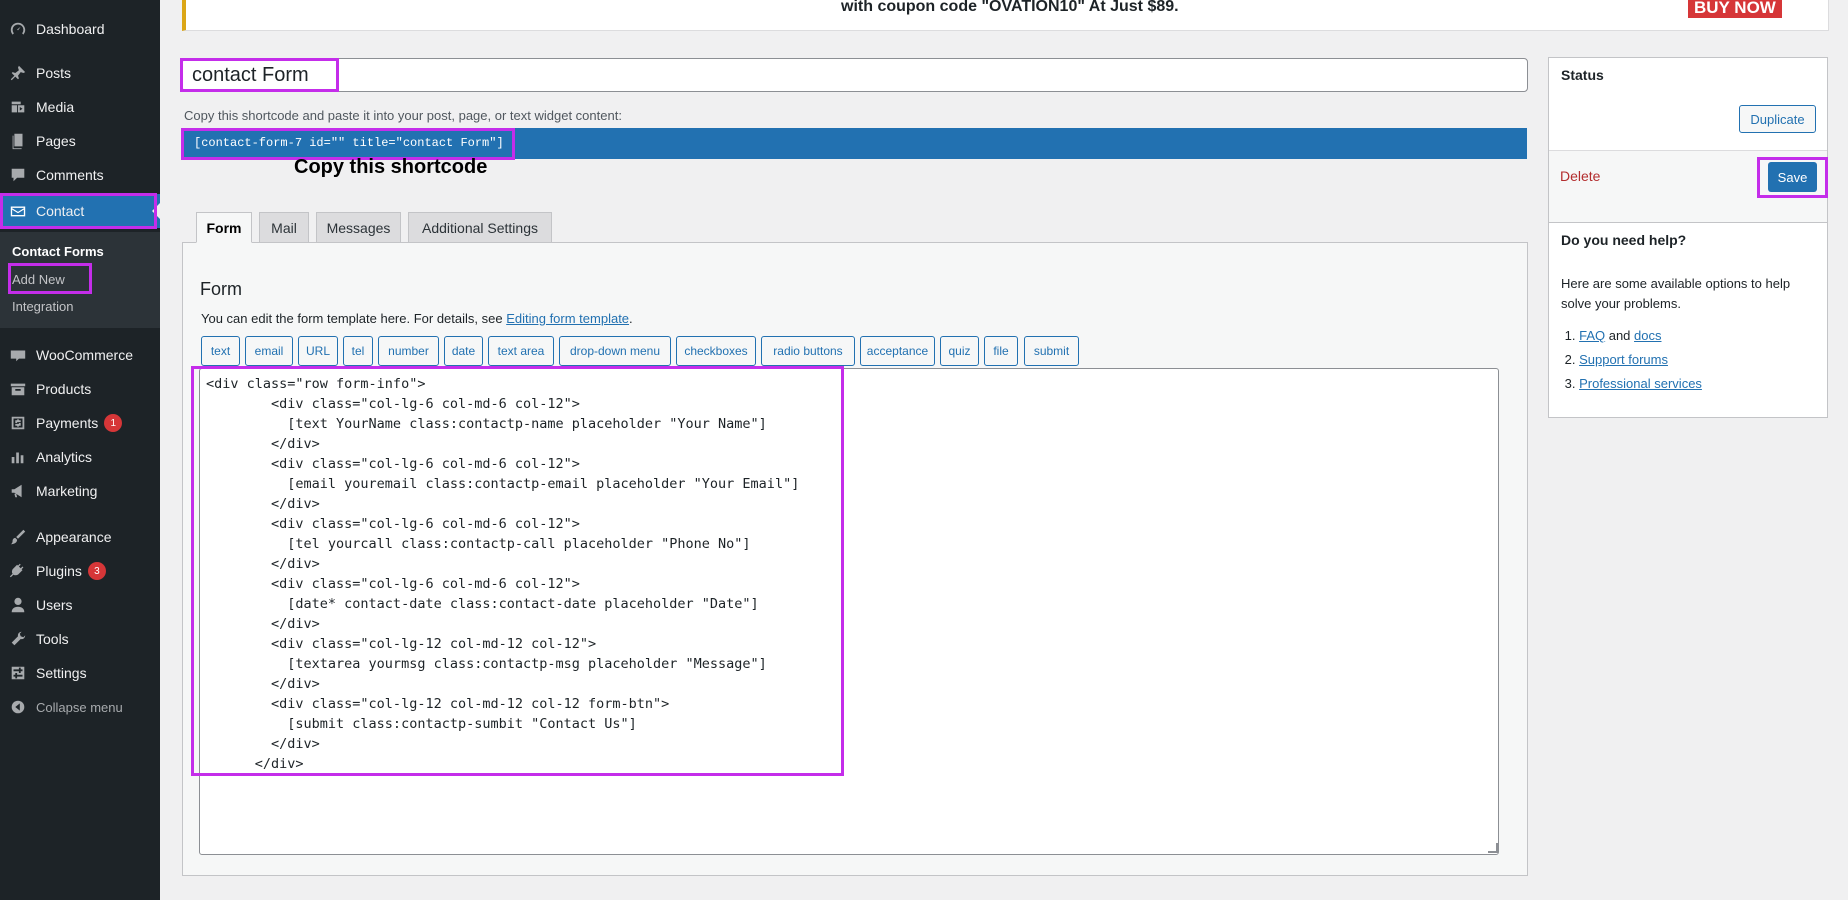  I want to click on menu-marketing: Marketing, so click(80, 491).